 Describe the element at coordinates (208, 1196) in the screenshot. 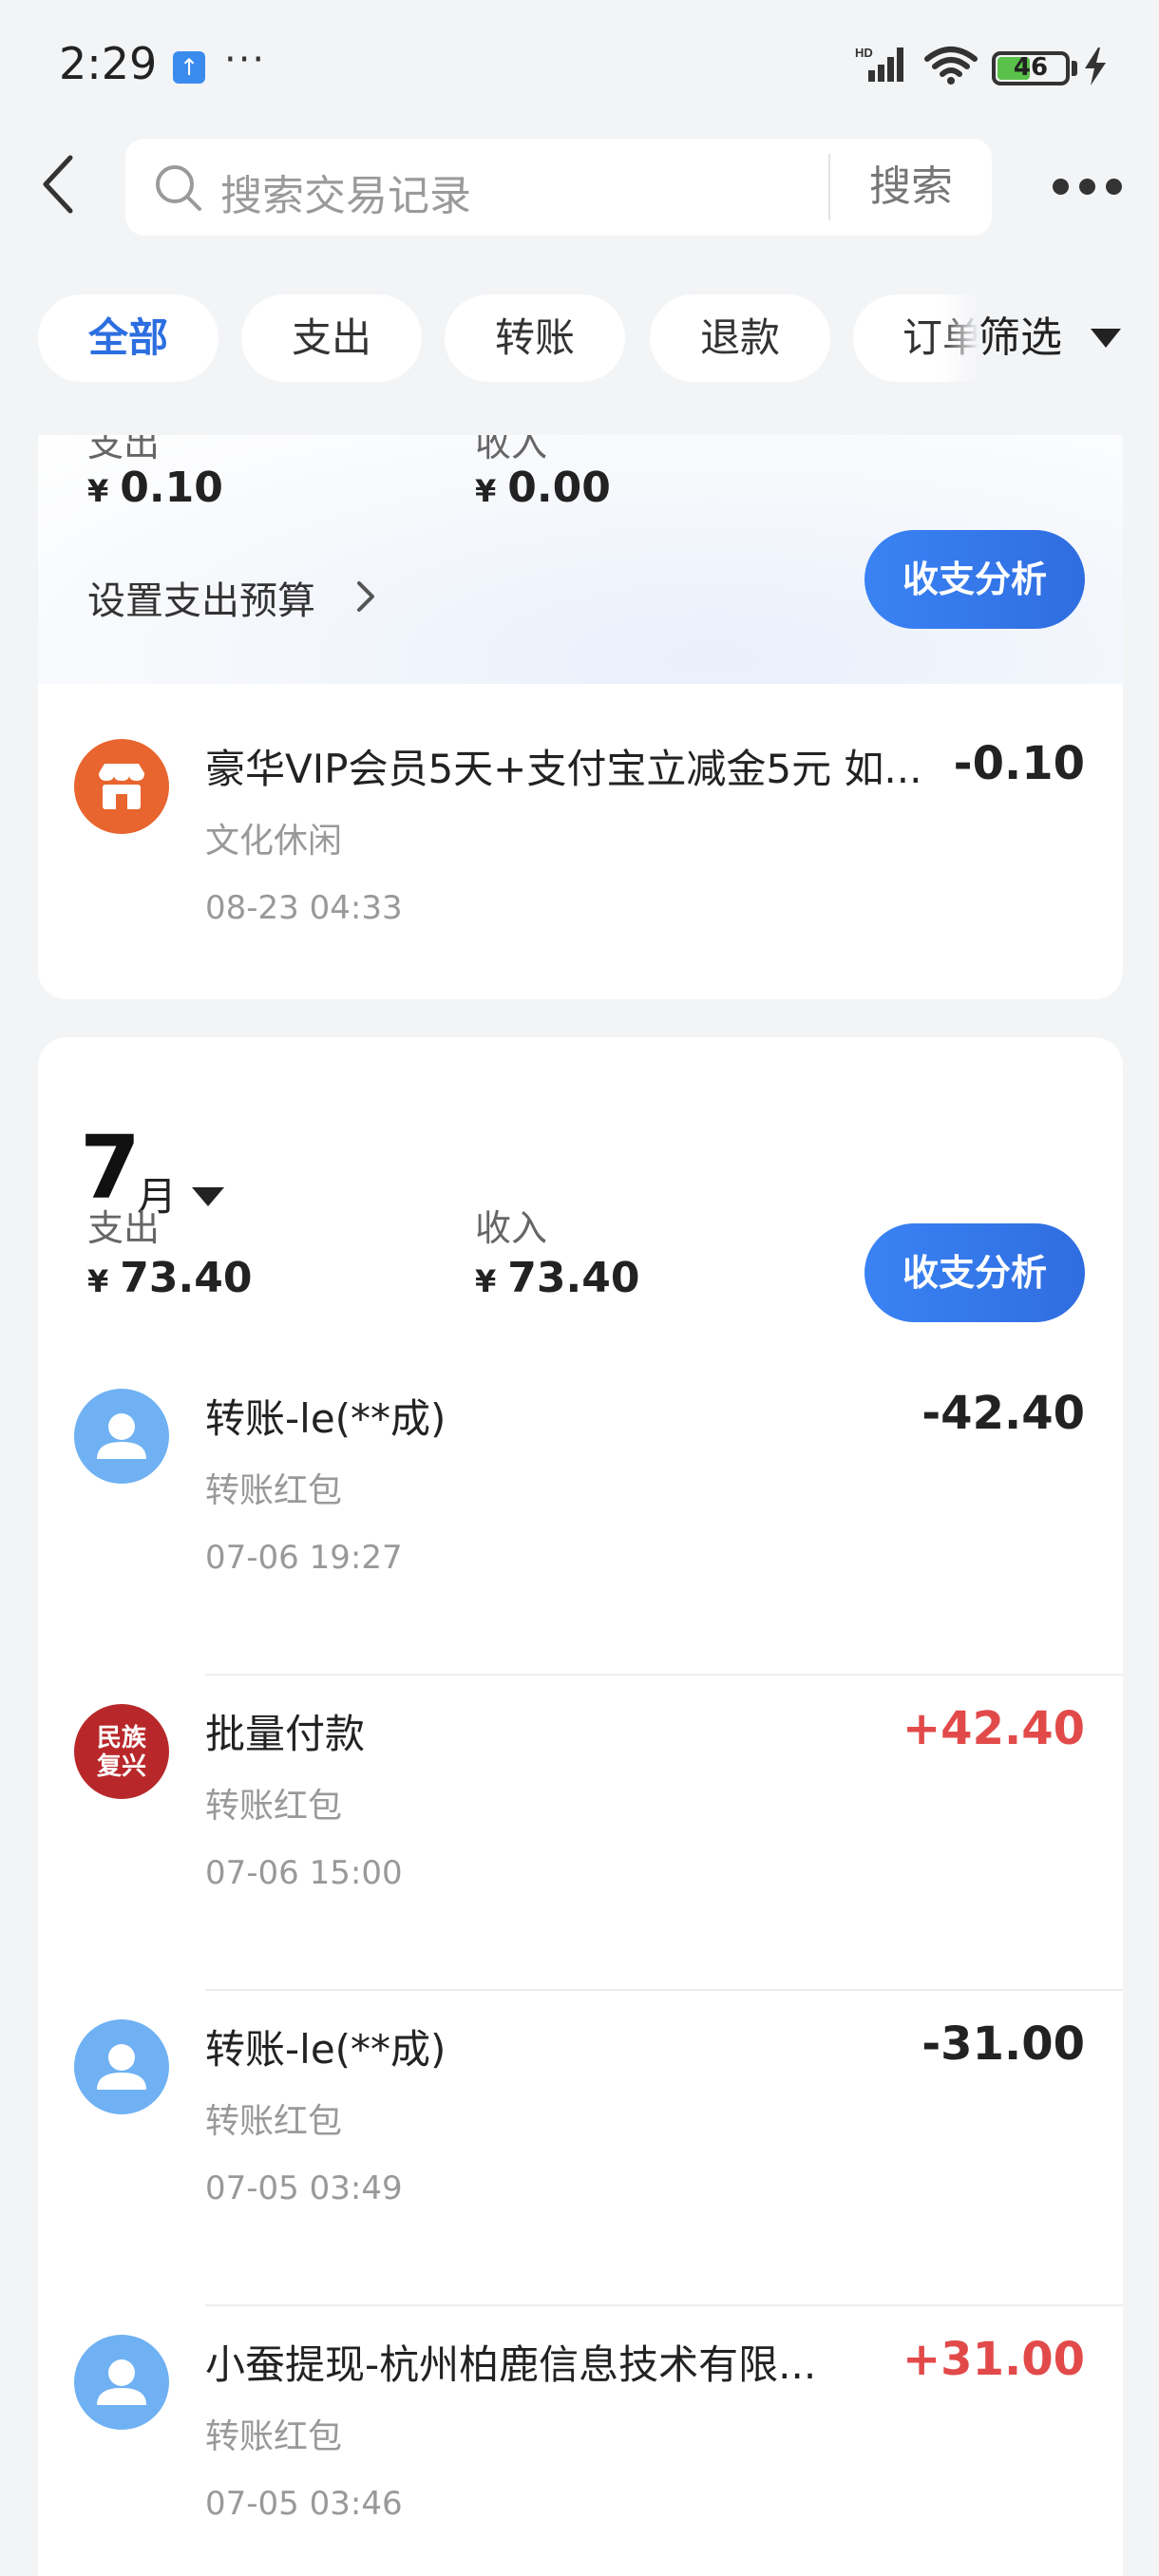

I see `month-dropdown-icon` at that location.